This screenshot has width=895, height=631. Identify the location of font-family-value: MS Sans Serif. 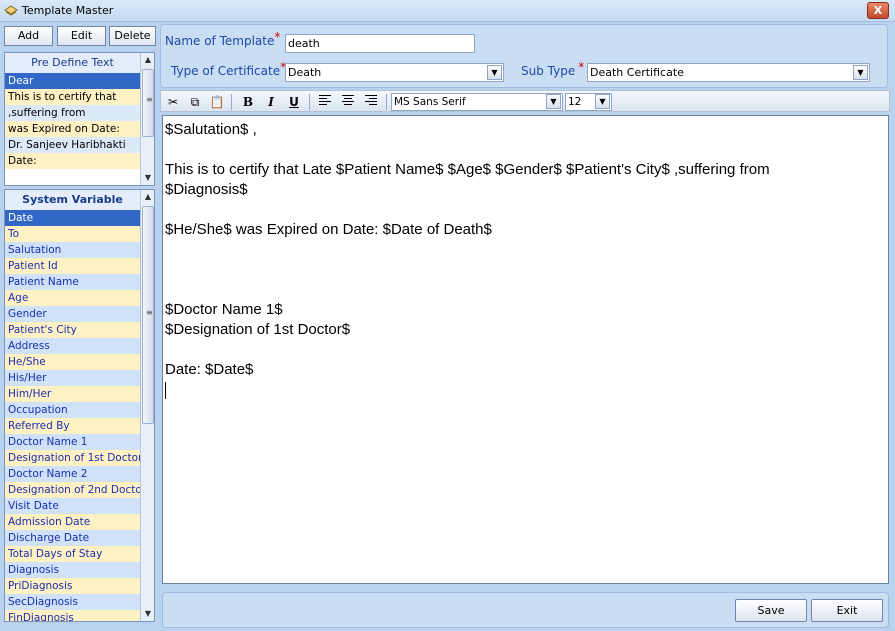
(430, 102).